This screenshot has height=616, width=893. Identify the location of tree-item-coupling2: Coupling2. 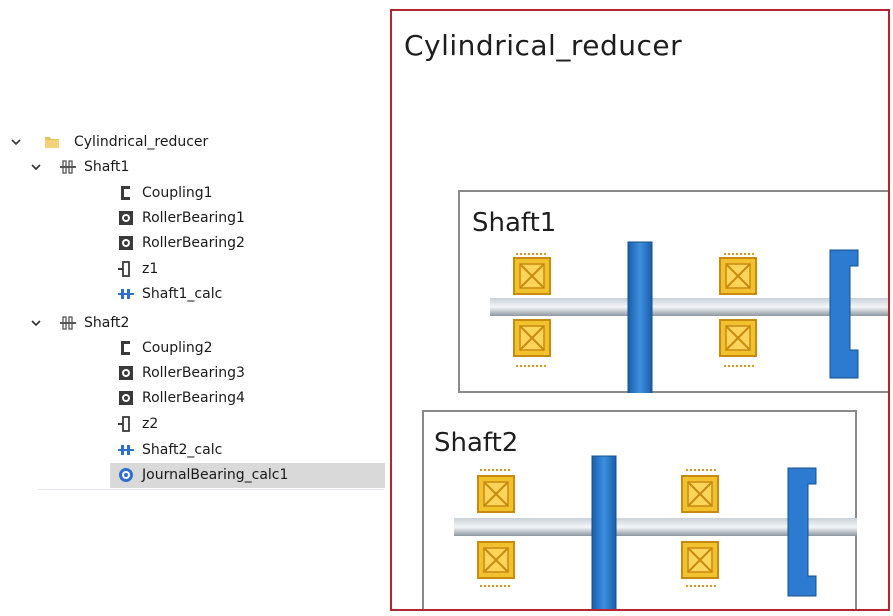
(165, 348).